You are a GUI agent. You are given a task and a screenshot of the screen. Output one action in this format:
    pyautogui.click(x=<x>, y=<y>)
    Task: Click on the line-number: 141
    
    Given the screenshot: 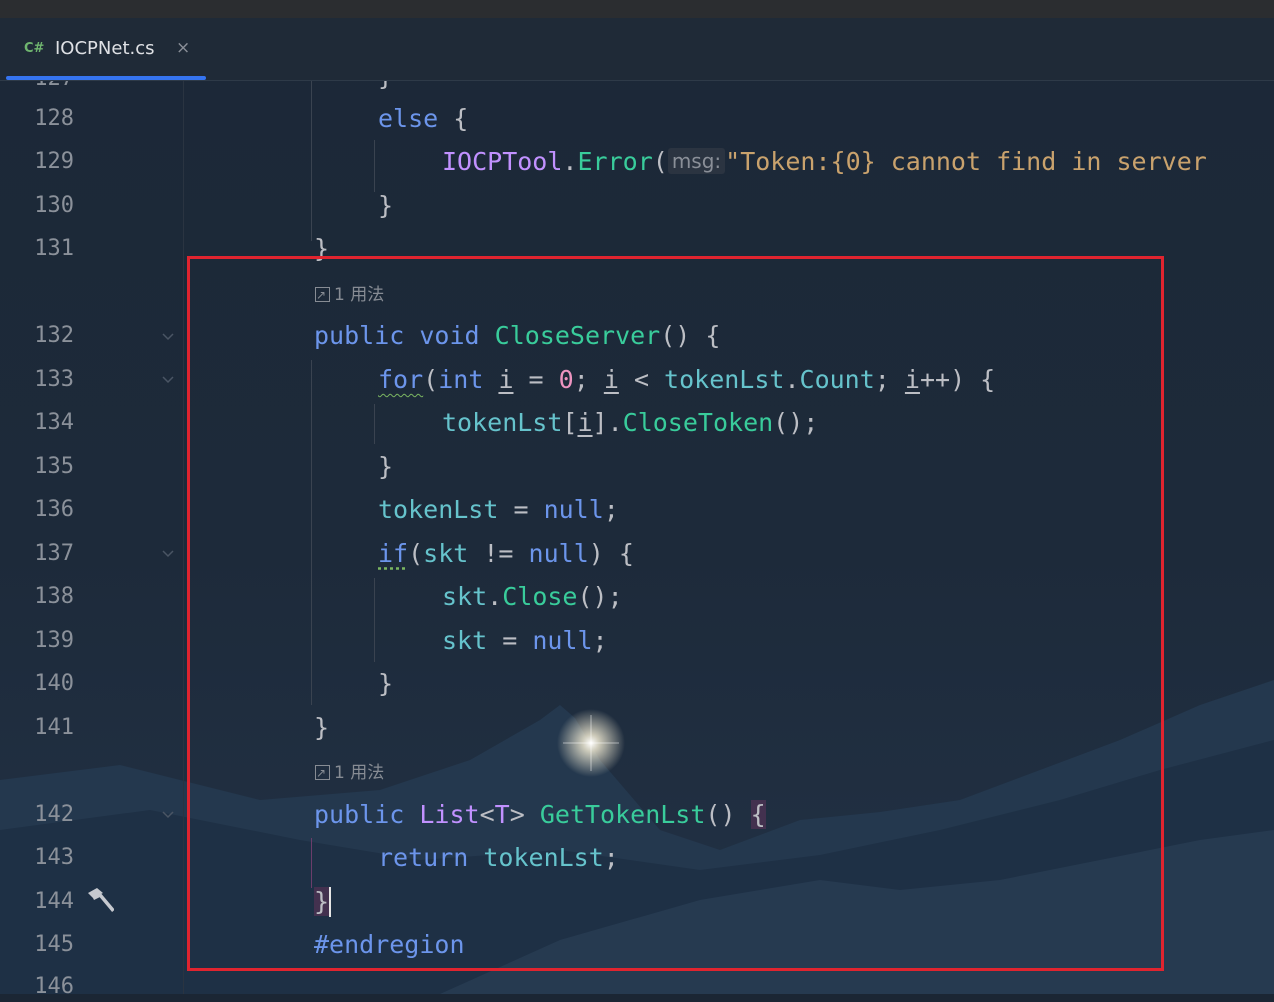 What is the action you would take?
    pyautogui.click(x=54, y=727)
    